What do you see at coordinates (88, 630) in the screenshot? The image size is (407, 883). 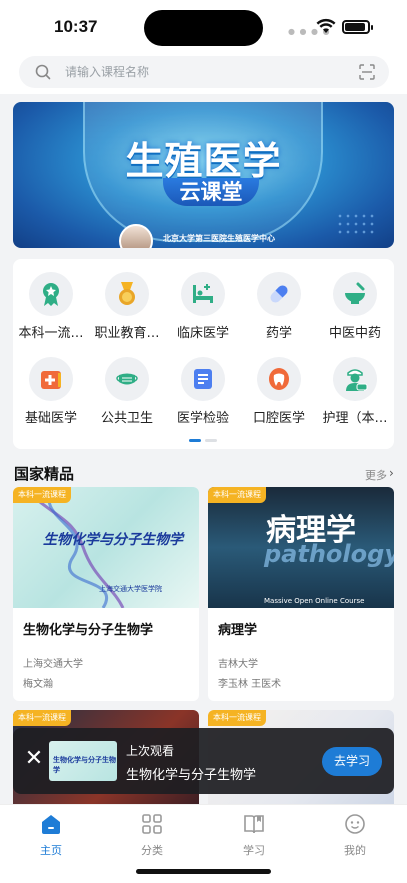 I see `course-name: 生物化学与分子生物学` at bounding box center [88, 630].